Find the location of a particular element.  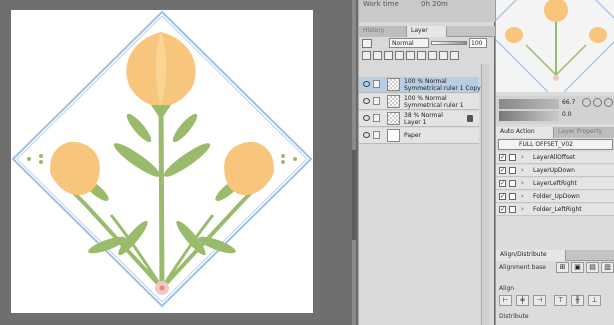

align-label: Align is located at coordinates (507, 288).